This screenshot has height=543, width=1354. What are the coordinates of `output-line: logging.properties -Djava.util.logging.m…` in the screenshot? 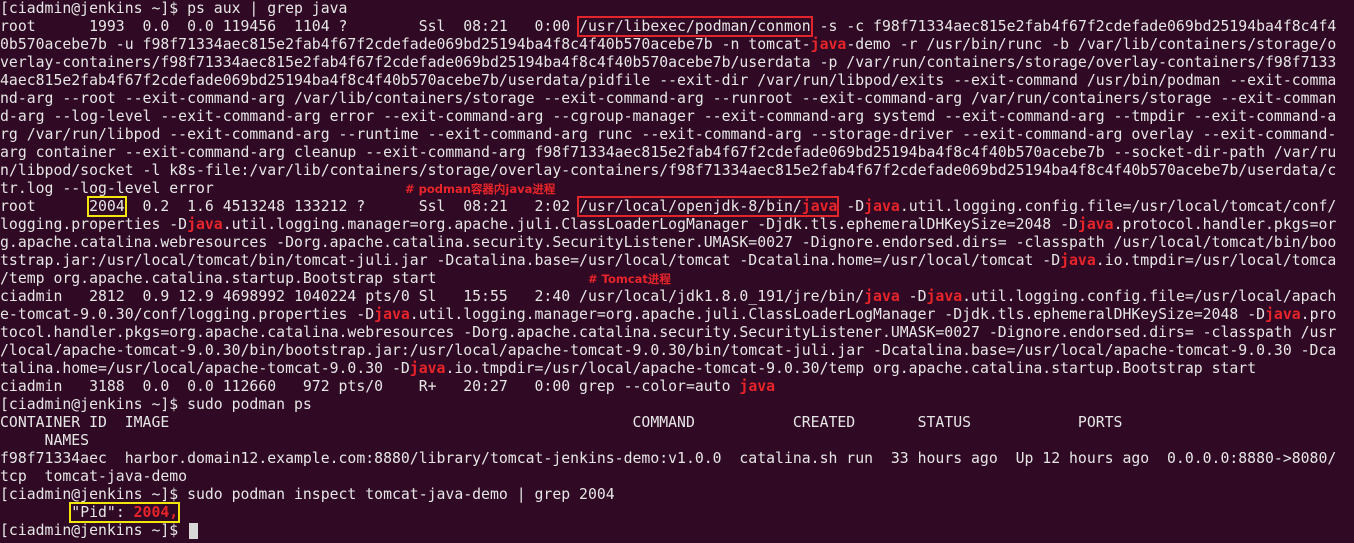 It's located at (668, 224).